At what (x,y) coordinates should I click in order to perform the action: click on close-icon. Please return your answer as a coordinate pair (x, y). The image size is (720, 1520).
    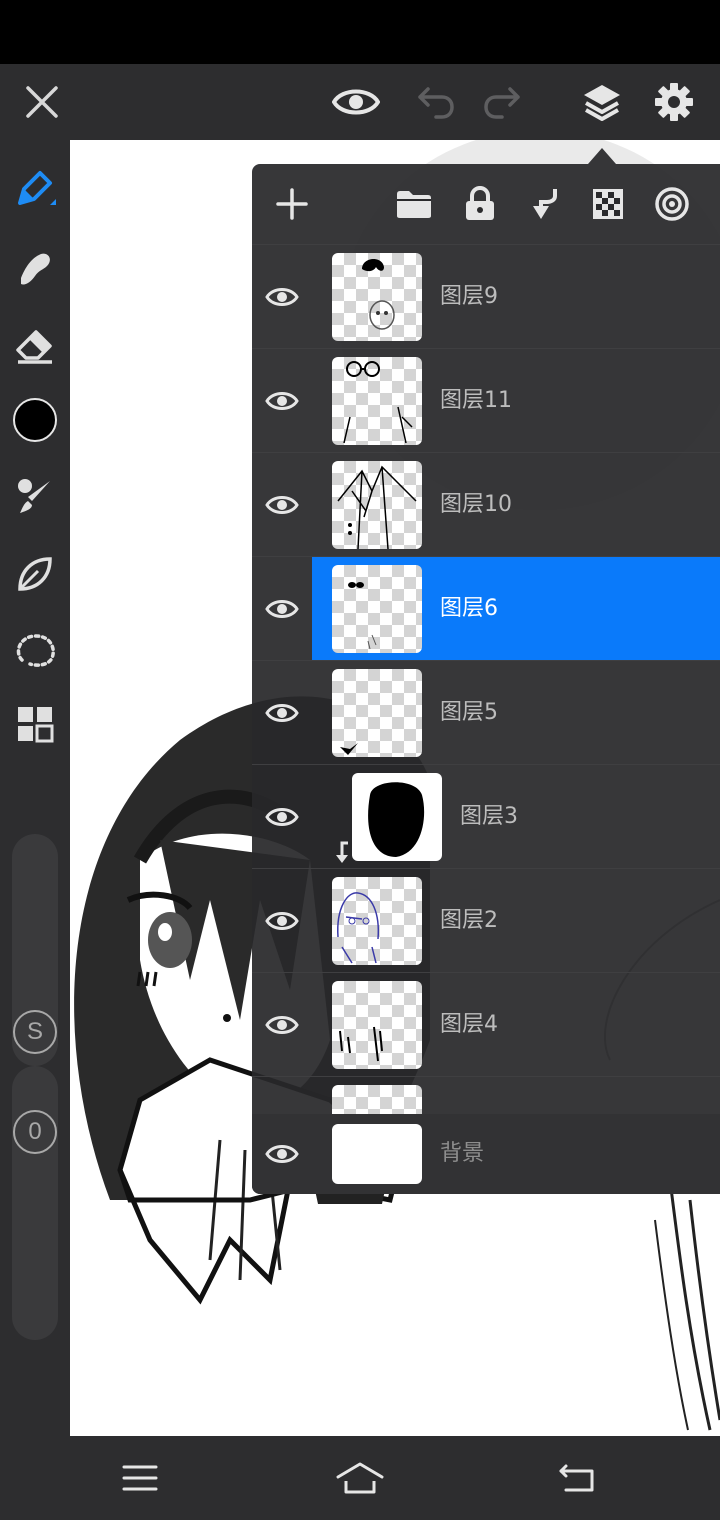
    Looking at the image, I should click on (42, 102).